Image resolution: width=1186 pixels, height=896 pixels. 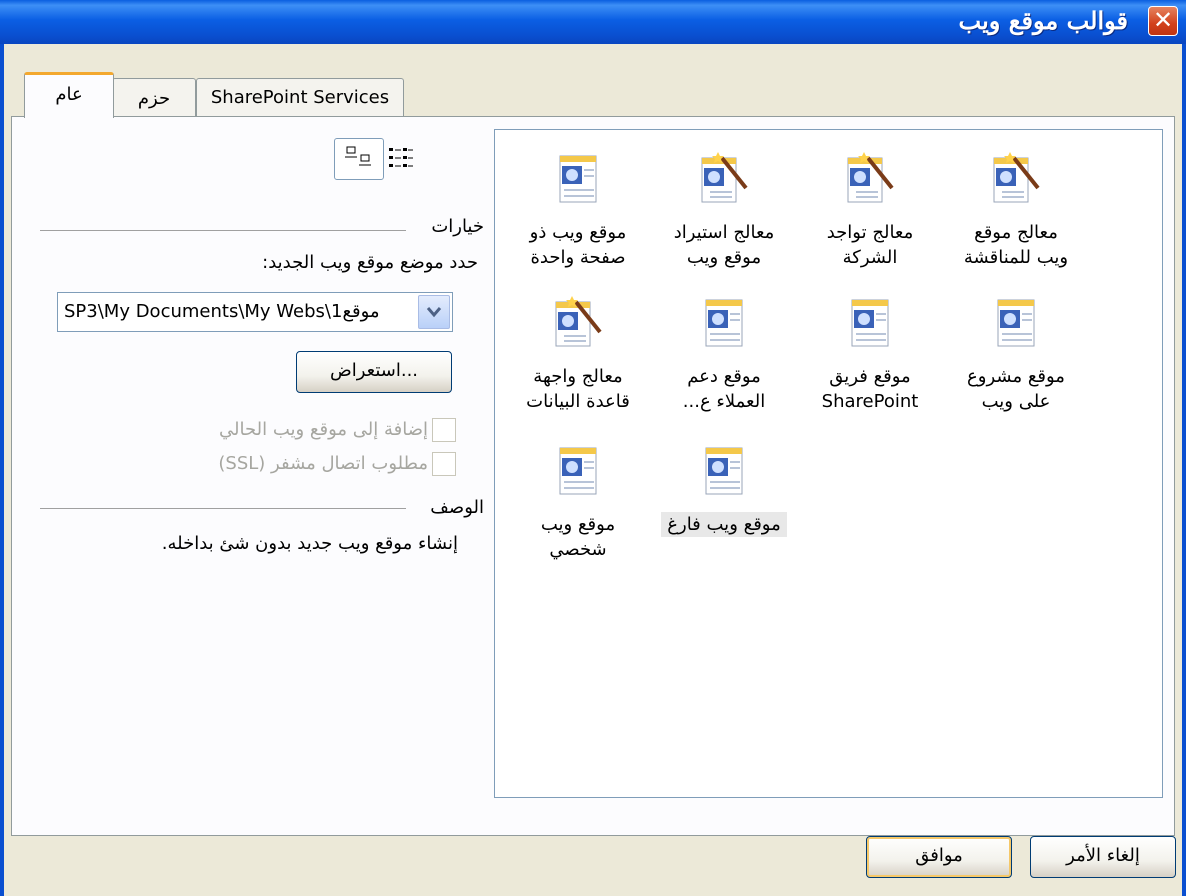 I want to click on options-heading: خيارات, so click(x=457, y=226).